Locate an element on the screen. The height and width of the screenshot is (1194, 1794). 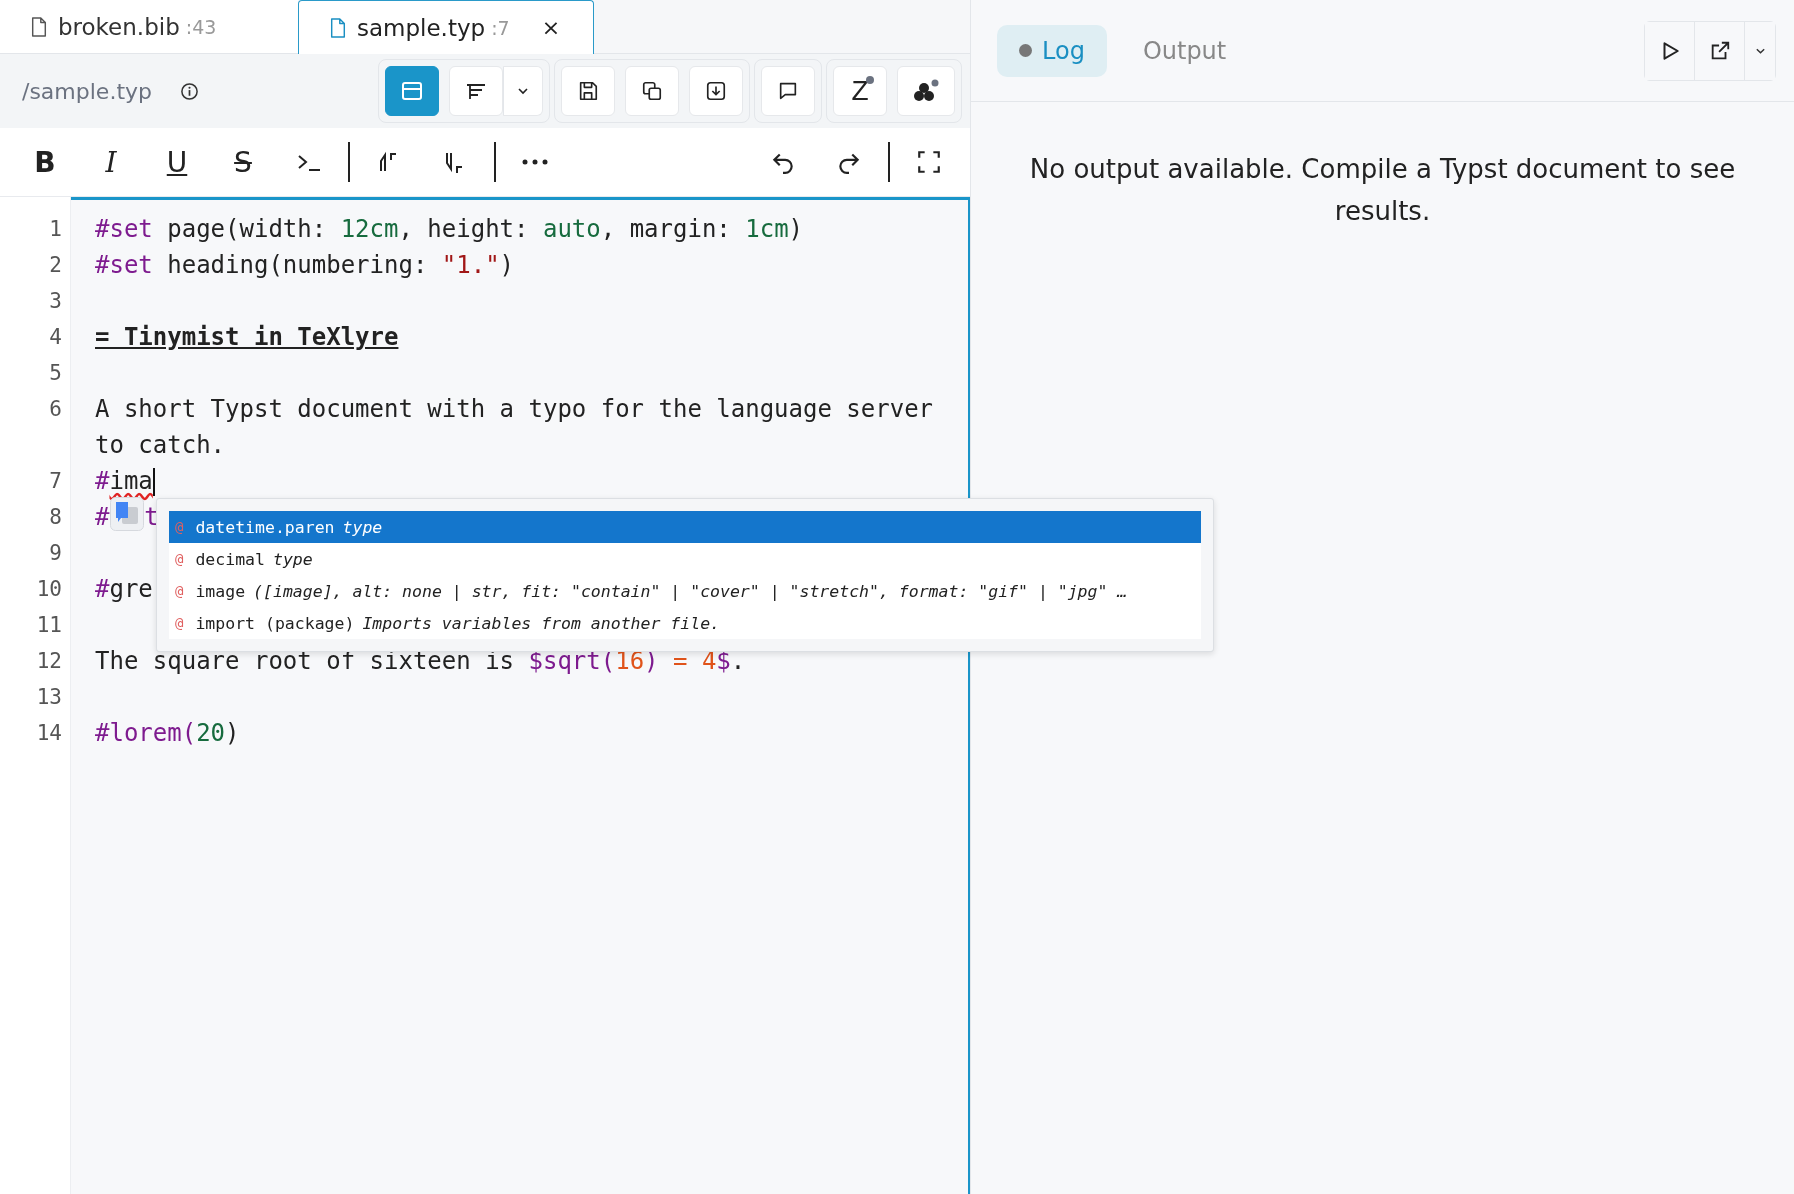
bold-button: B is located at coordinates (45, 162).